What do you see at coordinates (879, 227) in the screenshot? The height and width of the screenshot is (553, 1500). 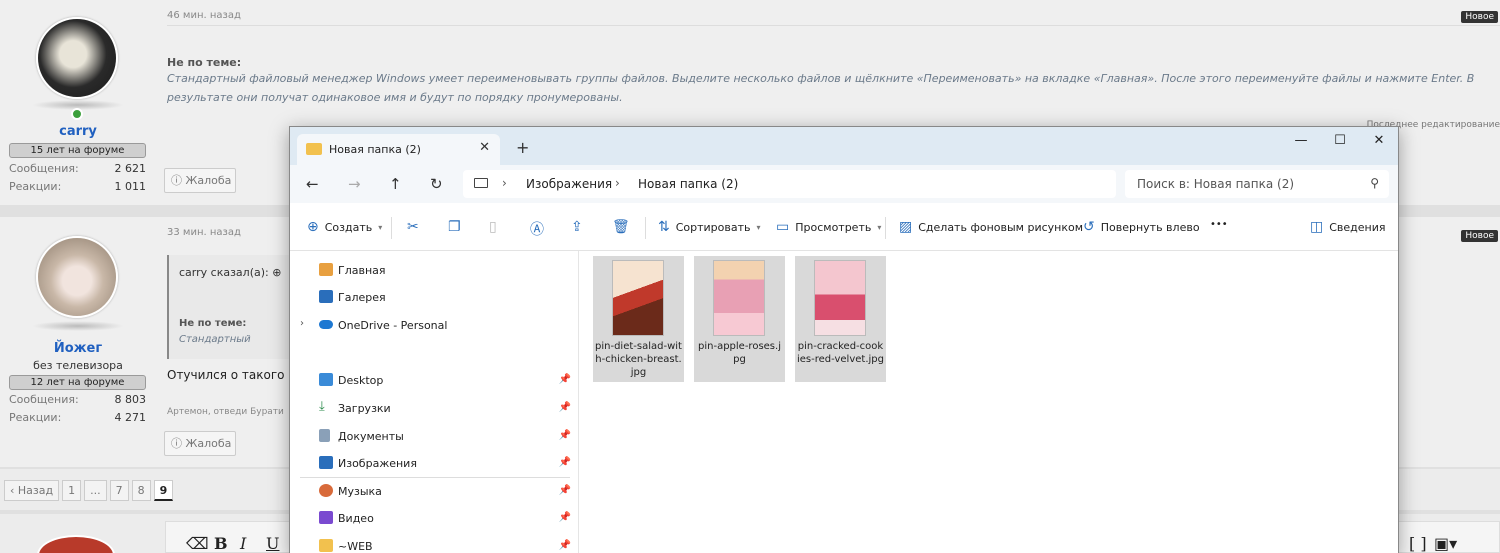 I see `chevron-down-icon: ▾` at bounding box center [879, 227].